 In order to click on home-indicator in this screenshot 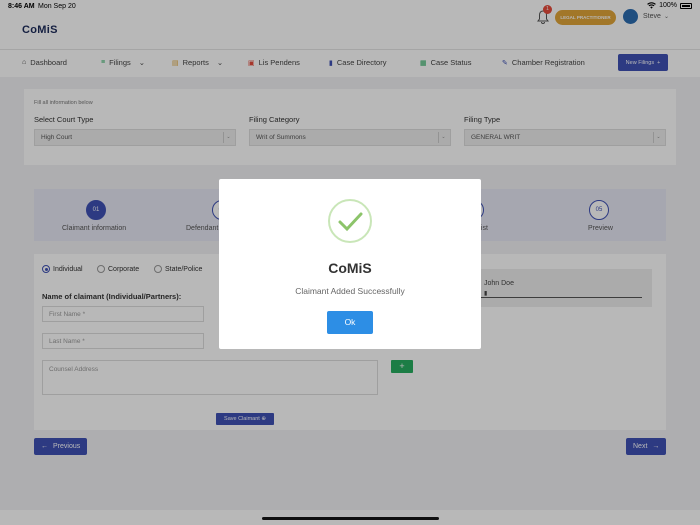, I will do `click(350, 518)`.